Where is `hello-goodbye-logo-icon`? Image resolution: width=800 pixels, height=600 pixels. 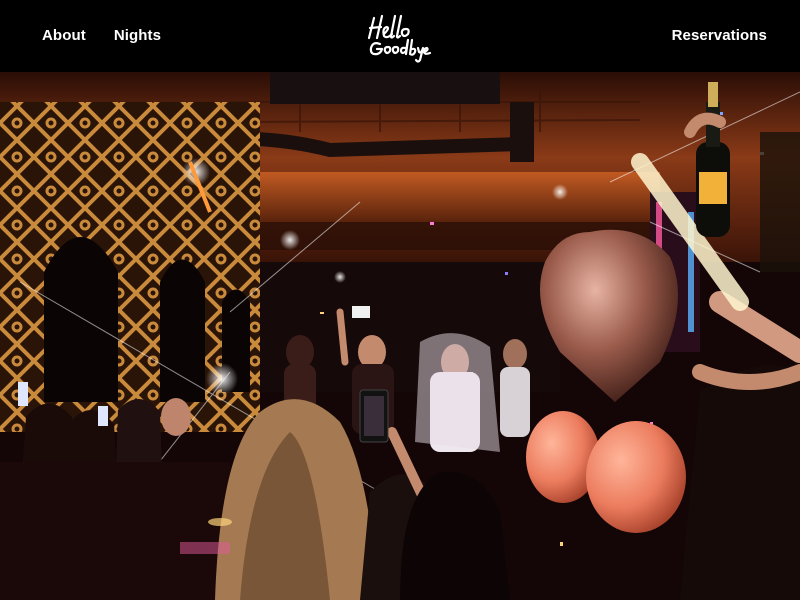 hello-goodbye-logo-icon is located at coordinates (399, 38).